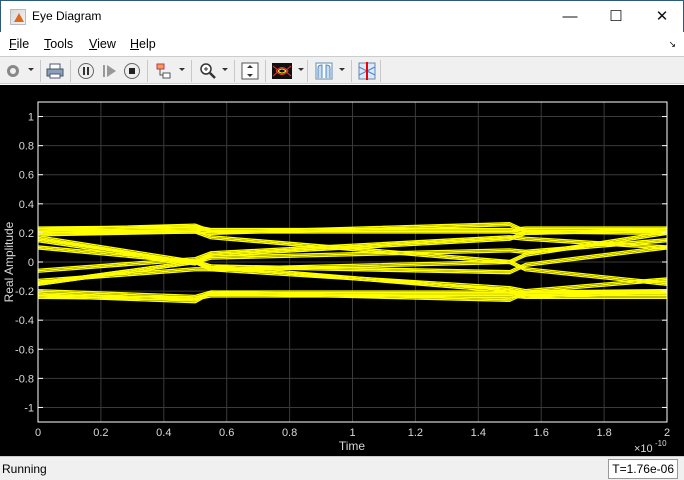 This screenshot has height=480, width=684. I want to click on matlab-icon, so click(18, 17).